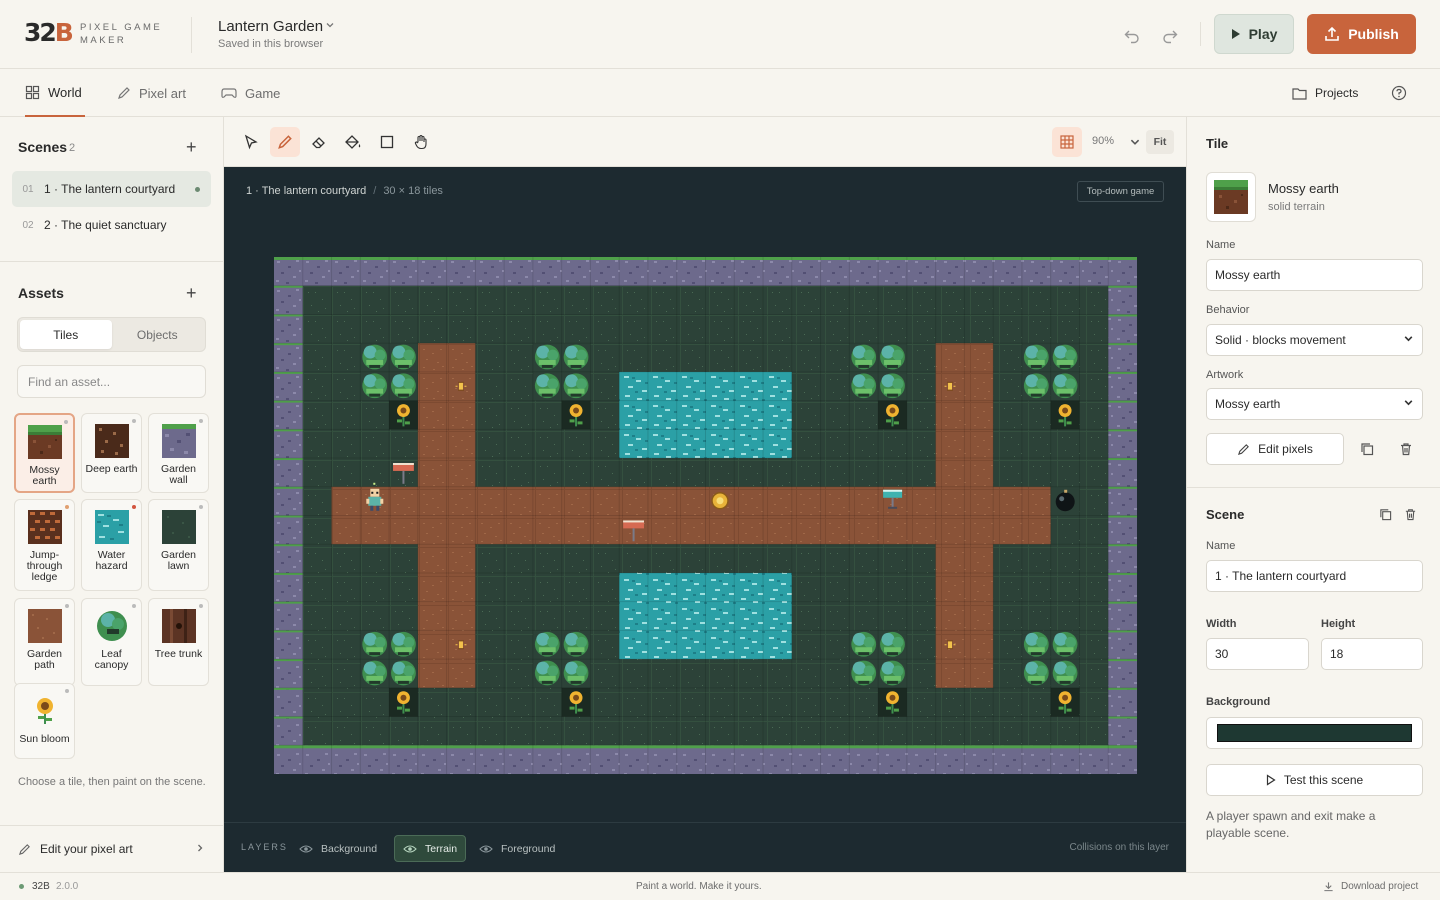 The width and height of the screenshot is (1440, 900). Describe the element at coordinates (720, 93) in the screenshot. I see `tab-bar: World Pixel art Game Projects` at that location.